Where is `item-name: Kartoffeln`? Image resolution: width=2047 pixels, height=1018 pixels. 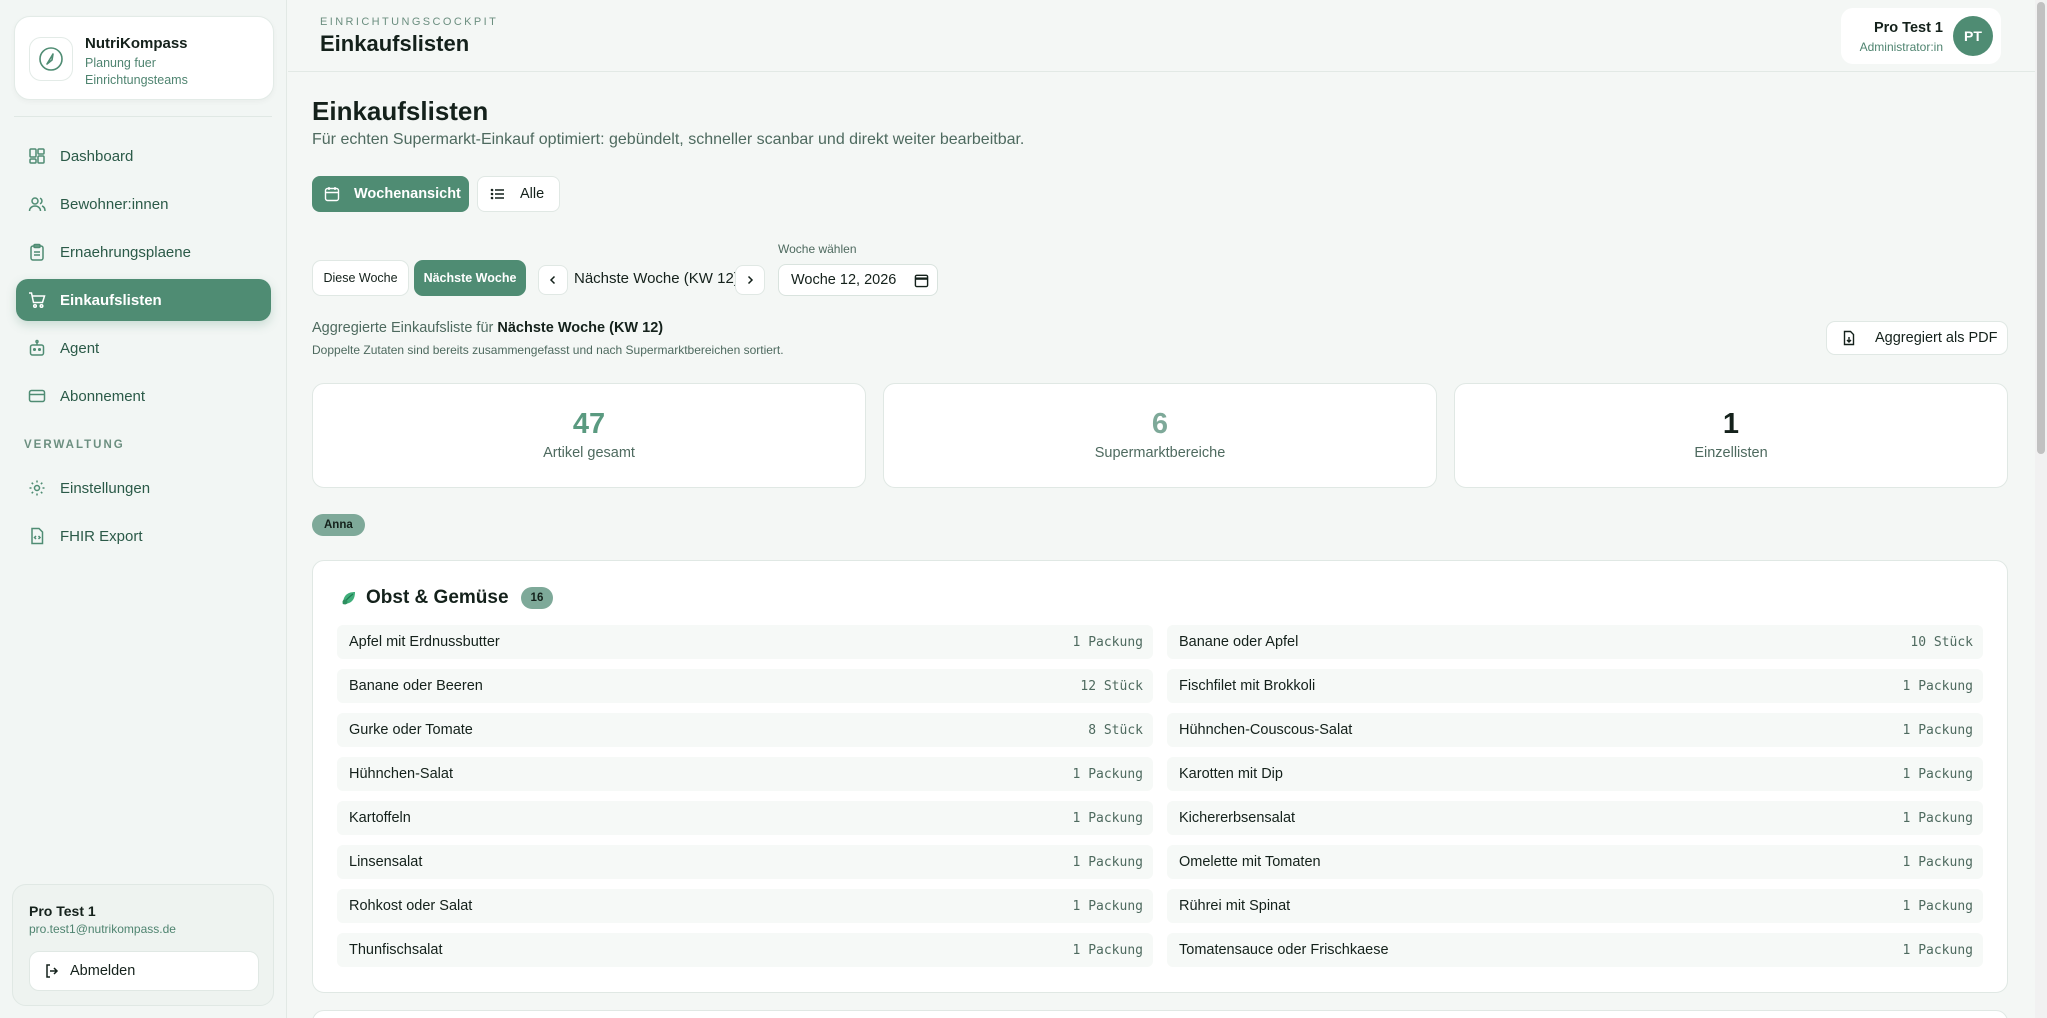 item-name: Kartoffeln is located at coordinates (380, 818).